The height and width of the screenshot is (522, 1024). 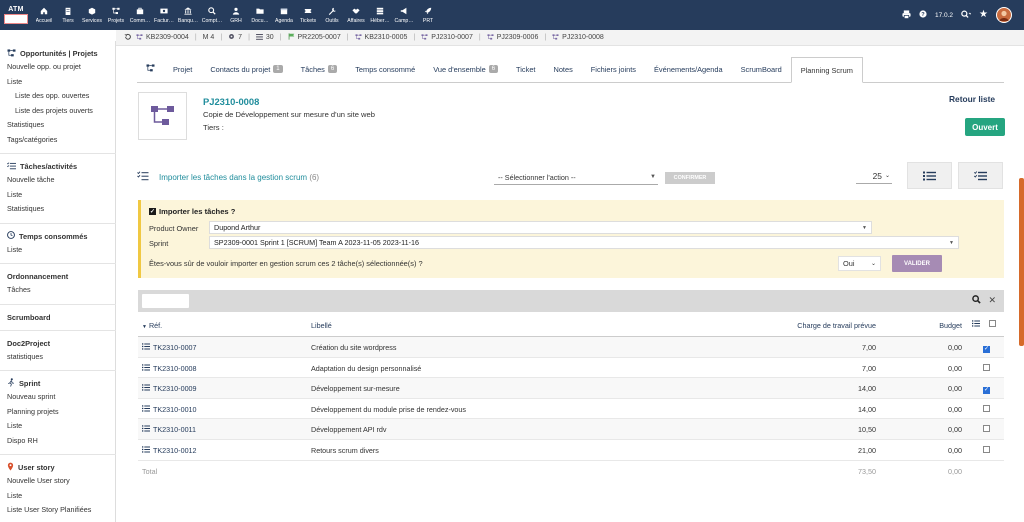 I want to click on tab-planning-scrum: Planning Scrum, so click(x=826, y=70).